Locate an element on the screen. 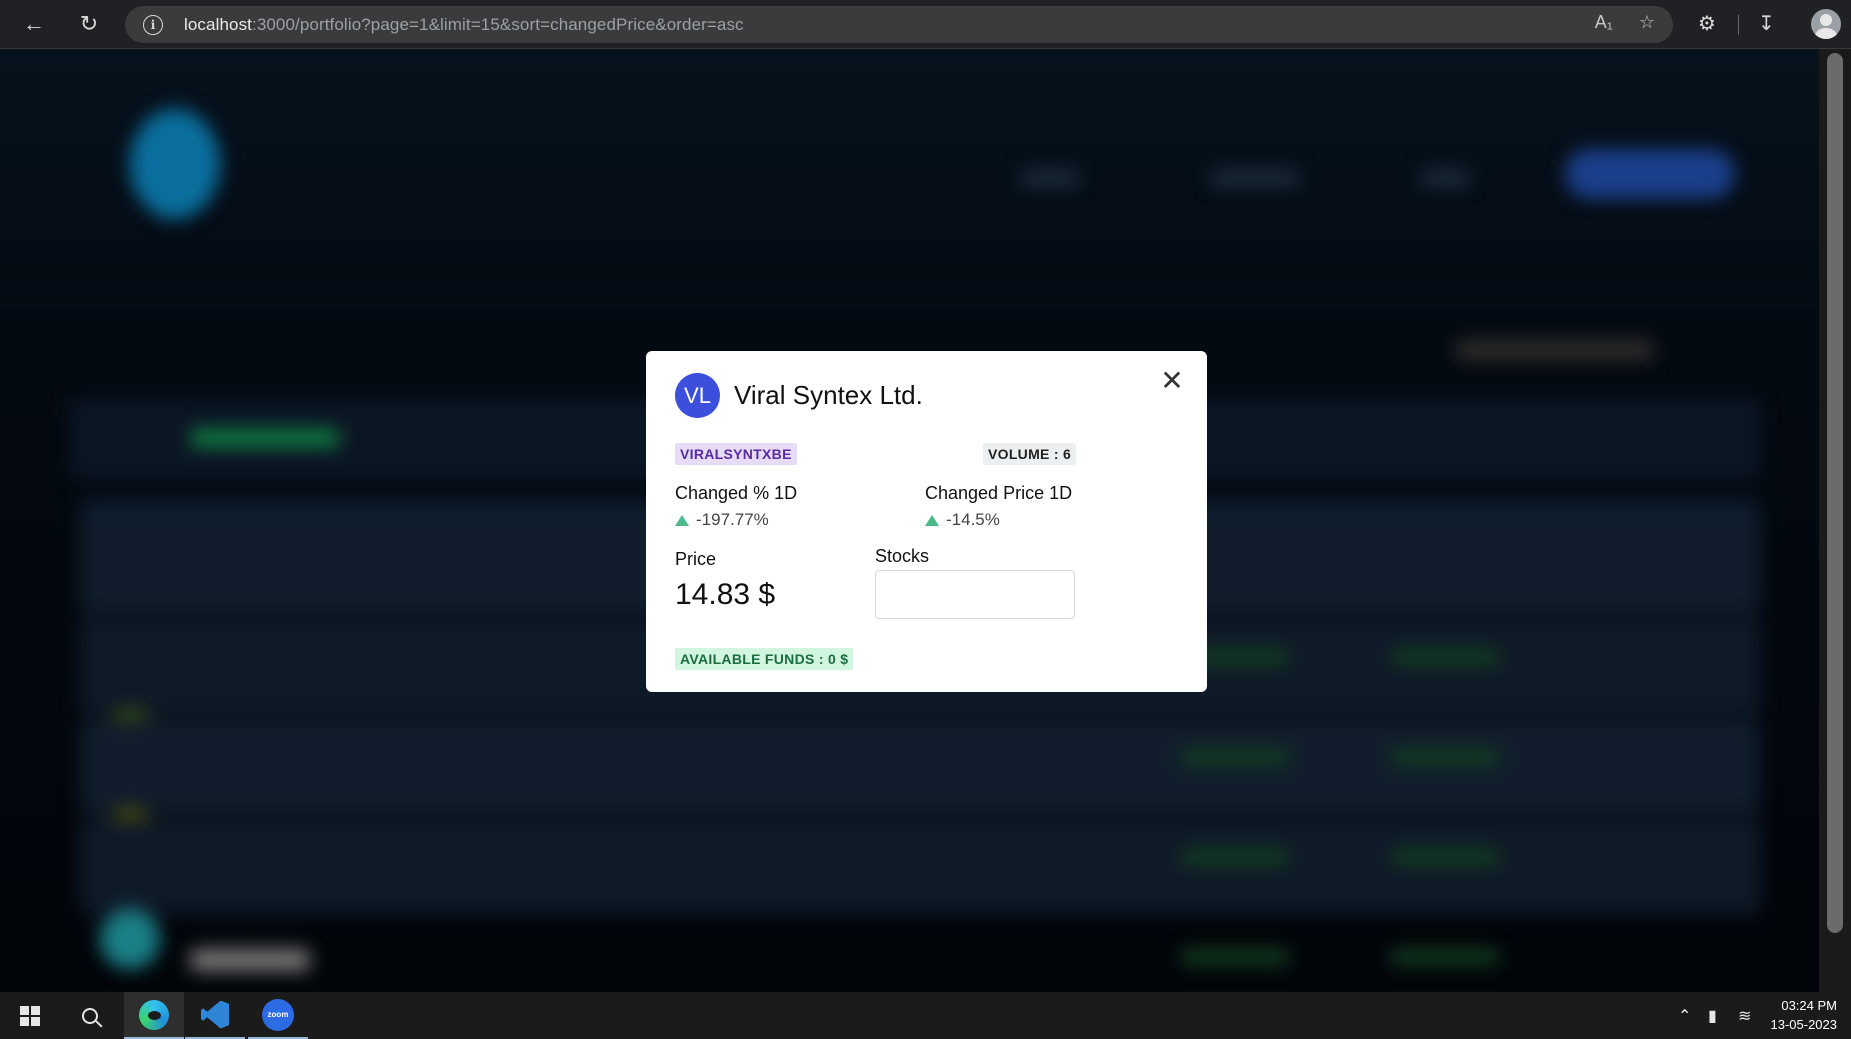 The height and width of the screenshot is (1039, 1851). summary-value is located at coordinates (265, 438).